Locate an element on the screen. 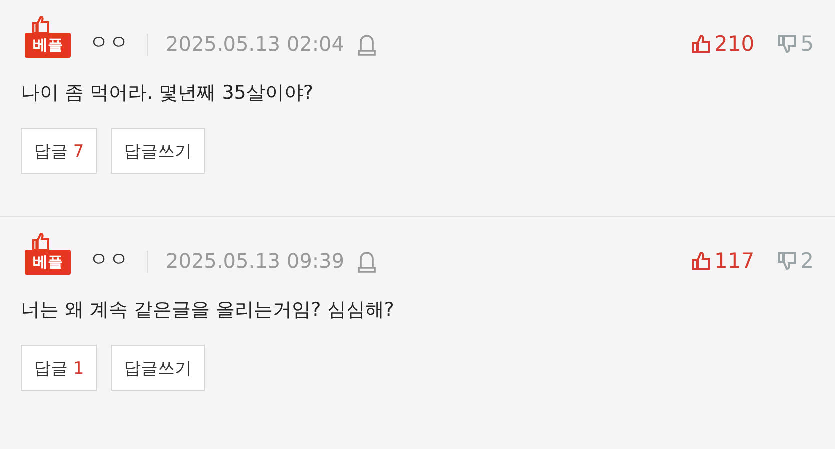 This screenshot has width=835, height=449. comment-text: 너는 왜 계속 같은글을 올리는거임? 심심해? is located at coordinates (208, 310).